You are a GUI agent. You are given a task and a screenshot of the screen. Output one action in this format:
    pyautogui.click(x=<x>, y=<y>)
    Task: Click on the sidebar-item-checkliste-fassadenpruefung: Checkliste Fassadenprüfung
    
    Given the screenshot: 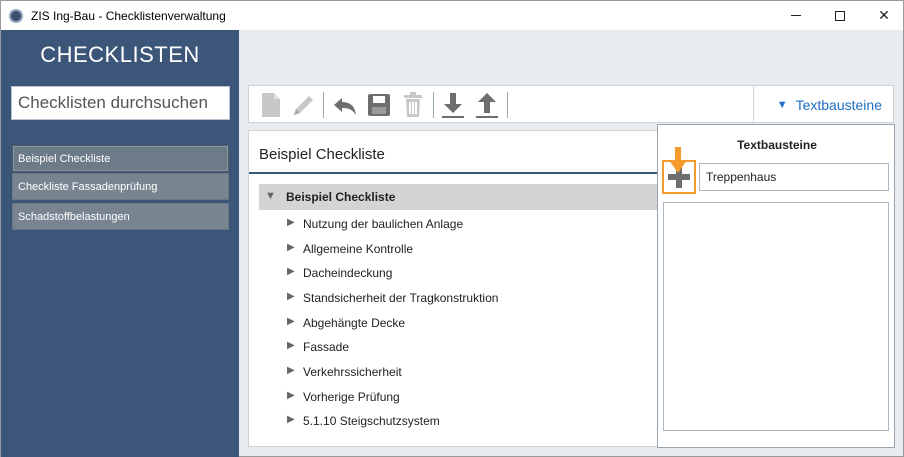 What is the action you would take?
    pyautogui.click(x=120, y=186)
    